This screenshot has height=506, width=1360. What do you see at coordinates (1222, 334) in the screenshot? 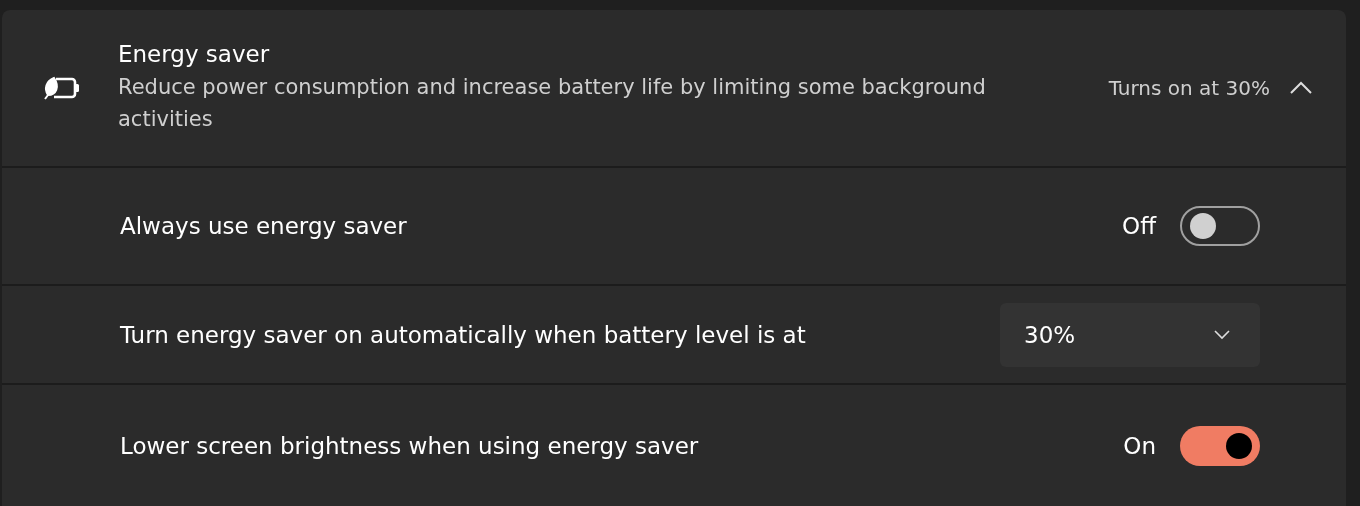
I see `chevron-down-icon` at bounding box center [1222, 334].